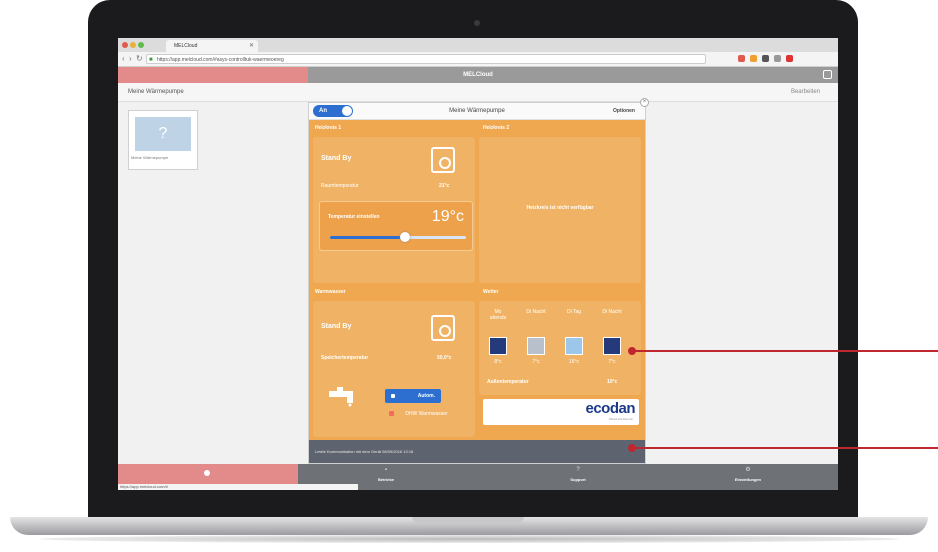 The width and height of the screenshot is (938, 552). What do you see at coordinates (536, 346) in the screenshot?
I see `cloud-icon` at bounding box center [536, 346].